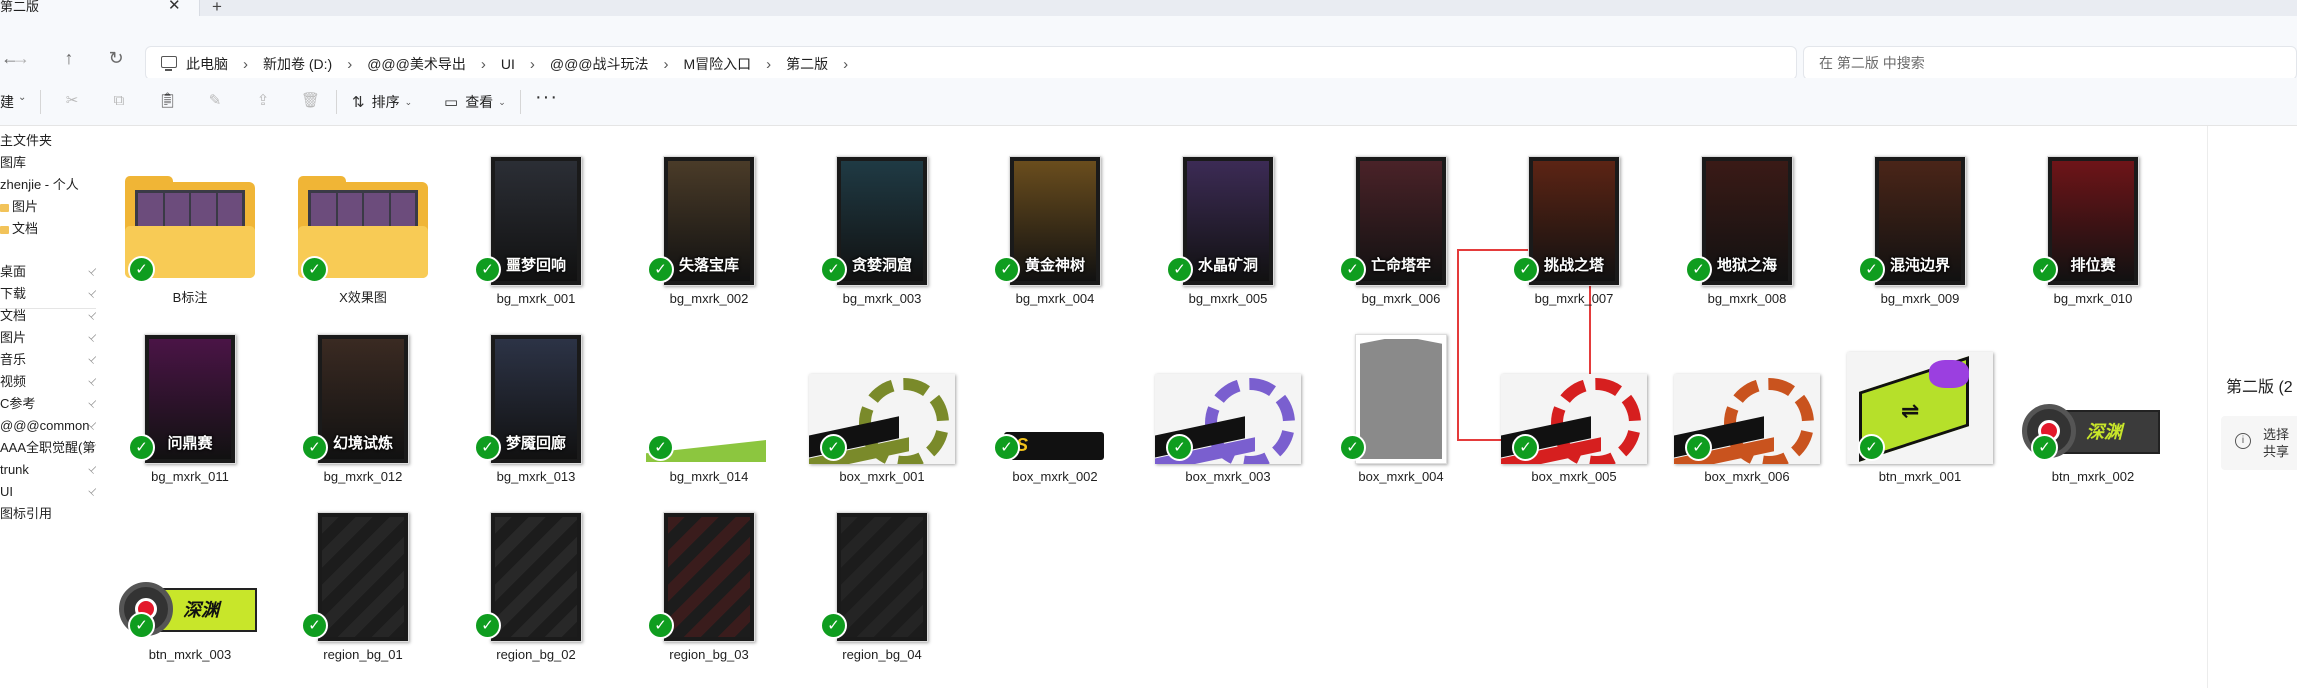 The image size is (2297, 688). What do you see at coordinates (1920, 396) in the screenshot?
I see `file-item: ⇌ ✓ btn_mxrk_001` at bounding box center [1920, 396].